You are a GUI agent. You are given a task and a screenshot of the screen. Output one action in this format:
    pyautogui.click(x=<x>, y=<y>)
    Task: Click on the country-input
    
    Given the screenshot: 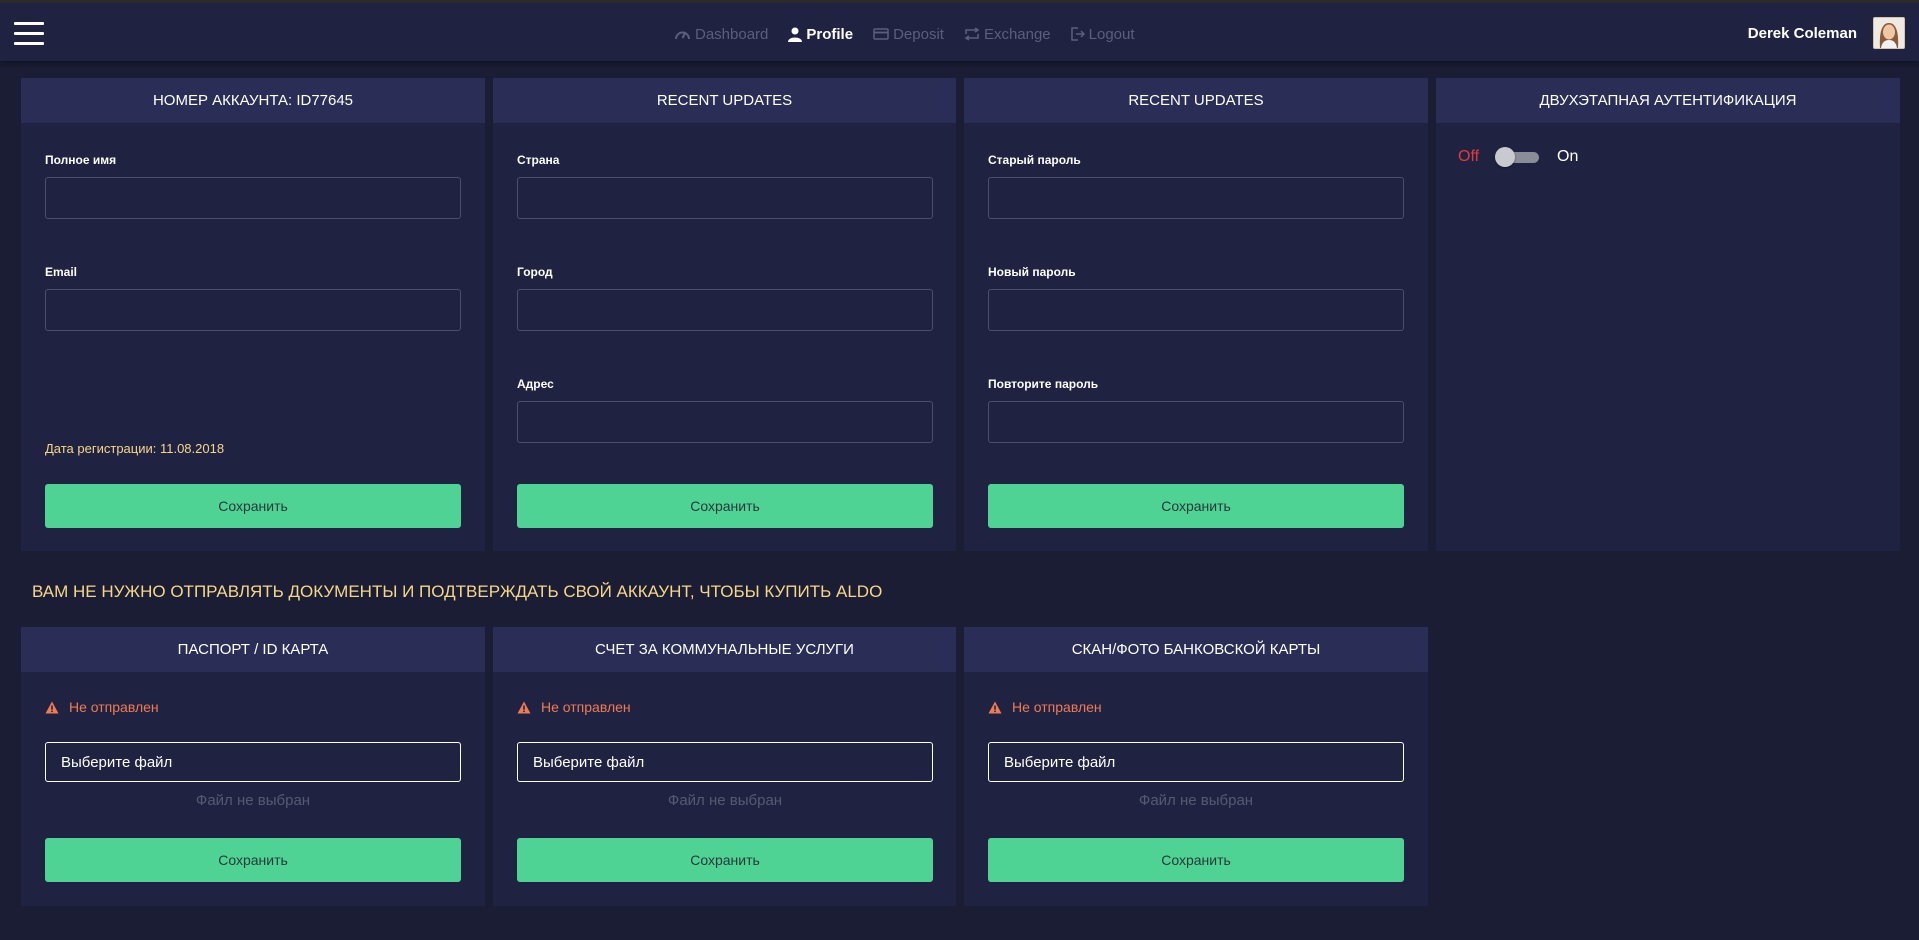 What is the action you would take?
    pyautogui.click(x=725, y=198)
    